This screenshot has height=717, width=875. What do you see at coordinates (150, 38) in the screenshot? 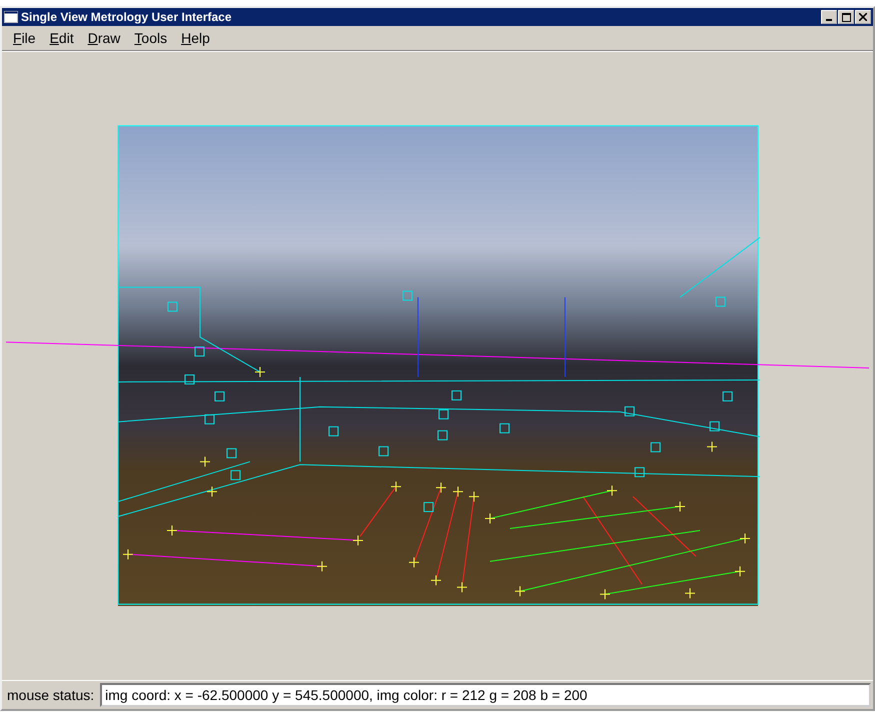
I see `menu-item: Tools` at bounding box center [150, 38].